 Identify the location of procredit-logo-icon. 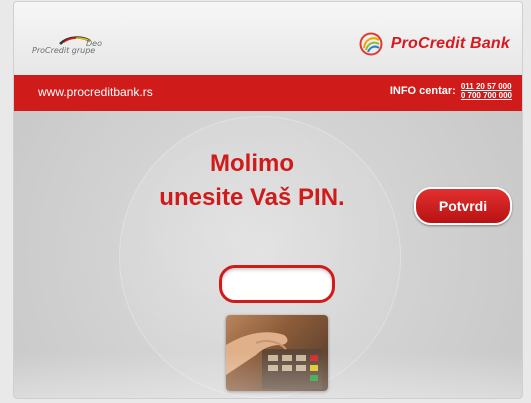
(371, 44).